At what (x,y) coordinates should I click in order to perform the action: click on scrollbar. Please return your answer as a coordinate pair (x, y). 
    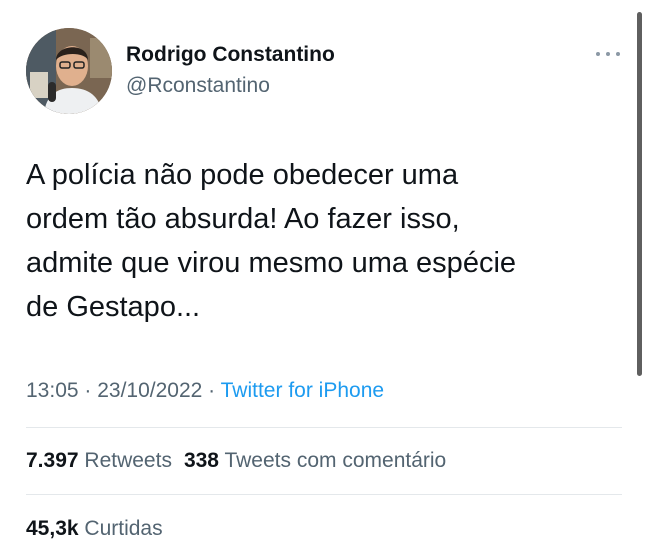
    Looking at the image, I should click on (639, 194).